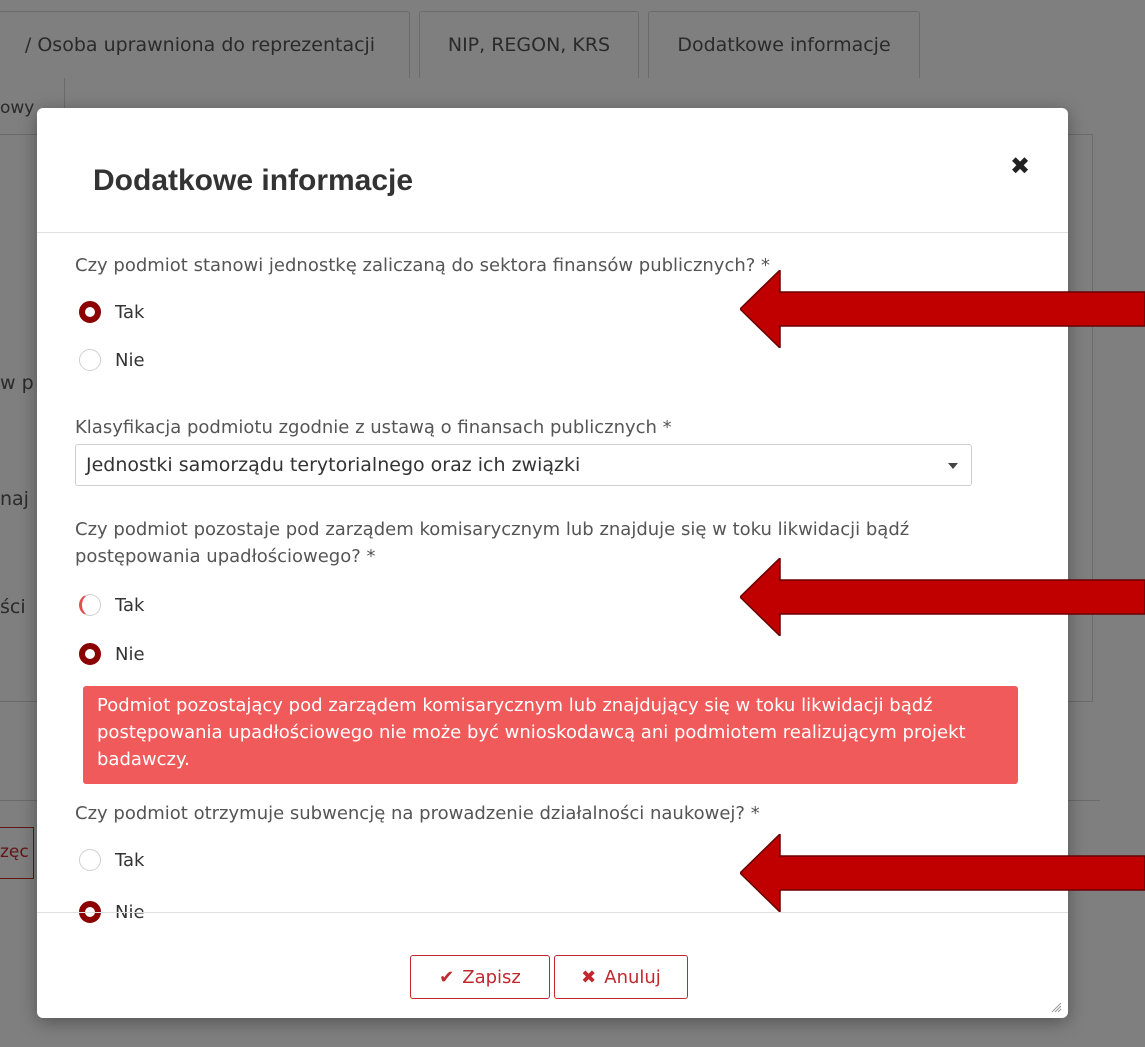  What do you see at coordinates (112, 654) in the screenshot?
I see `radio-administration-nie: Nie` at bounding box center [112, 654].